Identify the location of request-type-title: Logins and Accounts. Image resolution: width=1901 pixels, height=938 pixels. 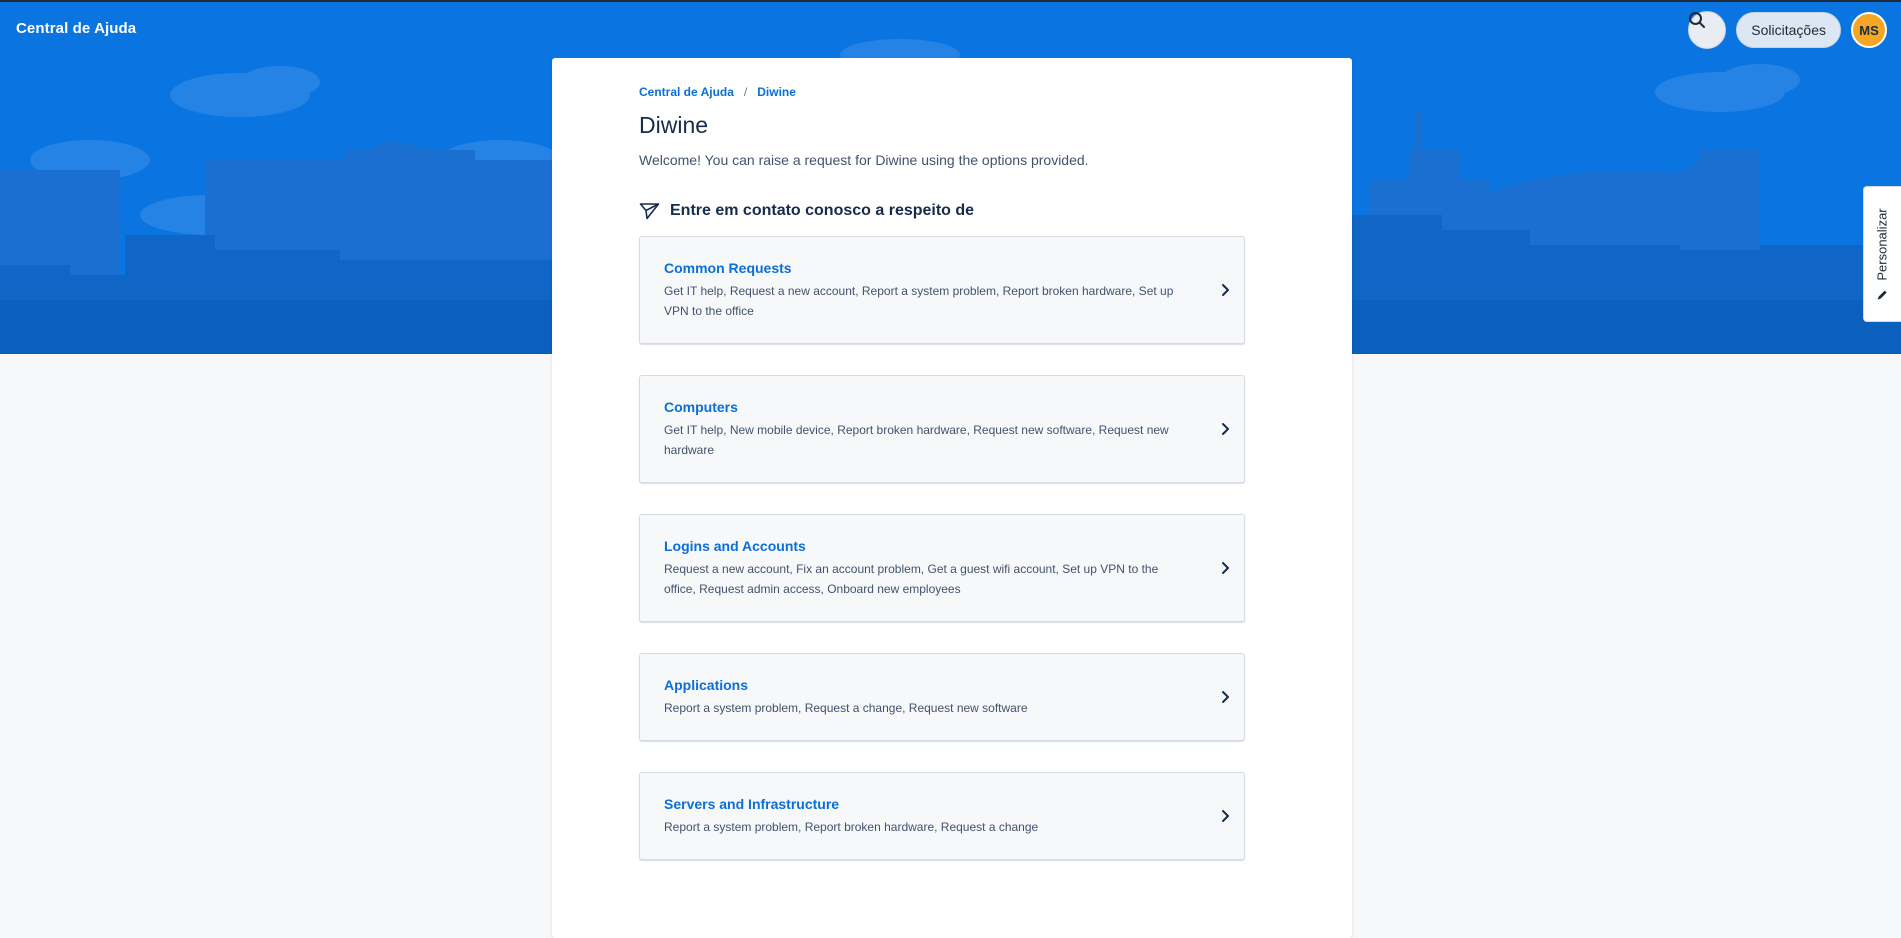
(735, 546).